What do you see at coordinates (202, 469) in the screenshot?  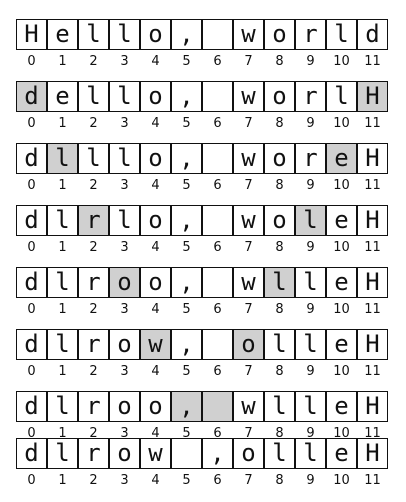 I see `array-row-7: d0l1r2o3w4 5, 6 o 7 l 8 l 9 e 10 H 11` at bounding box center [202, 469].